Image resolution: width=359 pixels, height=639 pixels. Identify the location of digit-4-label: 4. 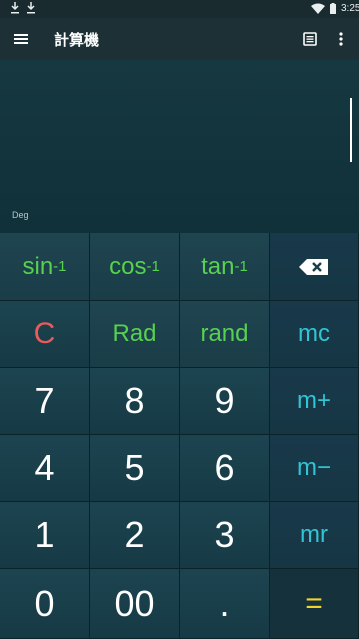
(44, 467).